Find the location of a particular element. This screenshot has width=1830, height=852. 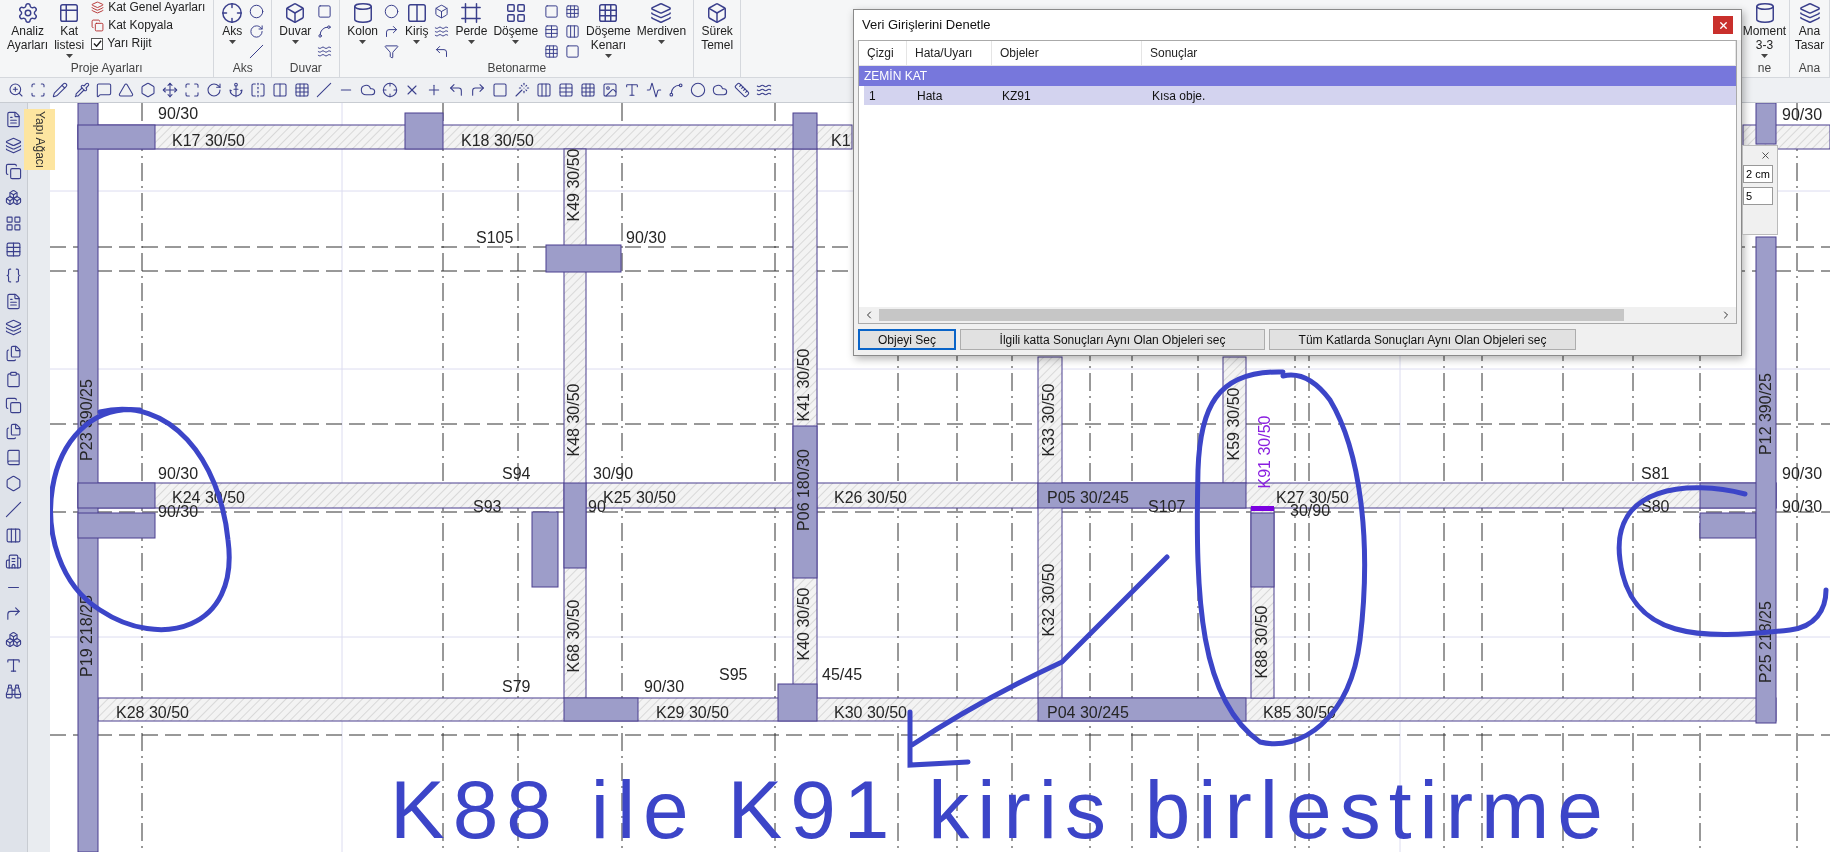

plus-icon is located at coordinates (434, 90).